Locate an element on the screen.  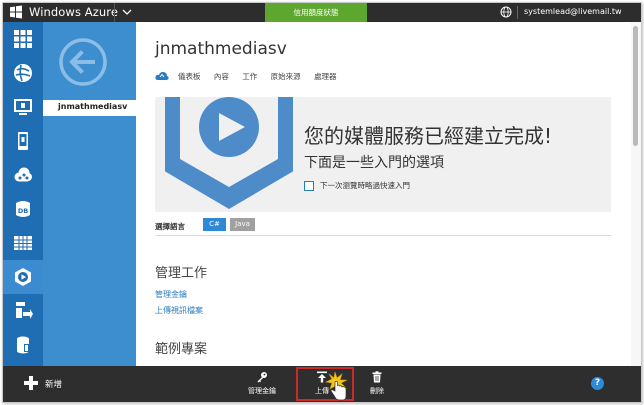
banner-heading: 您的媒體服務已經建立完成! is located at coordinates (428, 136).